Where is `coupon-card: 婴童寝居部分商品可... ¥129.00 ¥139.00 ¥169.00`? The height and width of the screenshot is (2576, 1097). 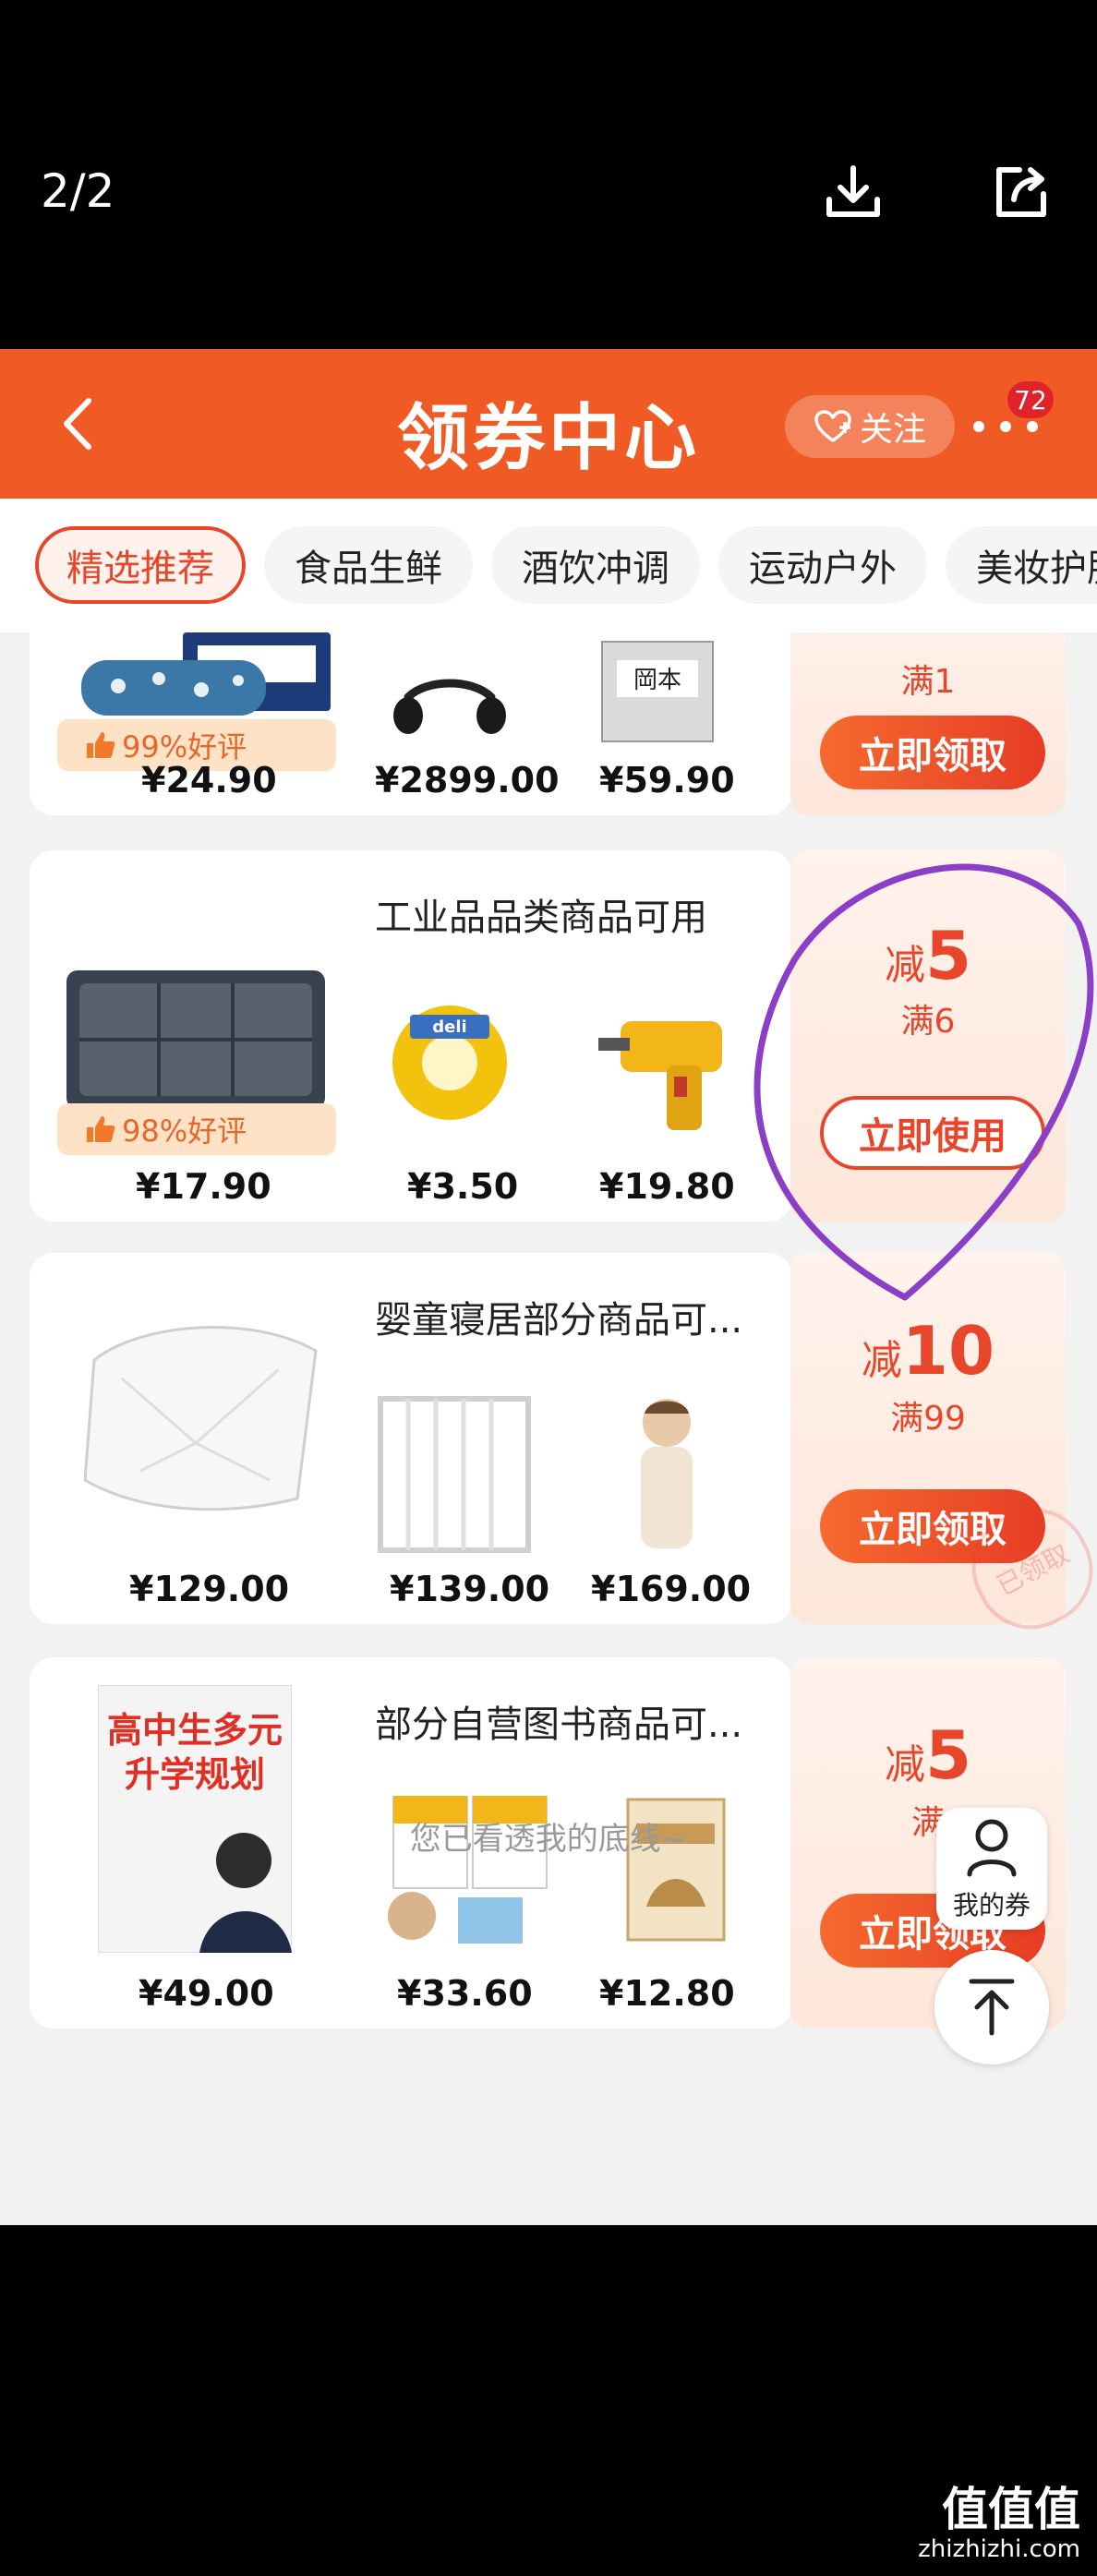 coupon-card: 婴童寝居部分商品可... ¥129.00 ¥139.00 ¥169.00 is located at coordinates (411, 1438).